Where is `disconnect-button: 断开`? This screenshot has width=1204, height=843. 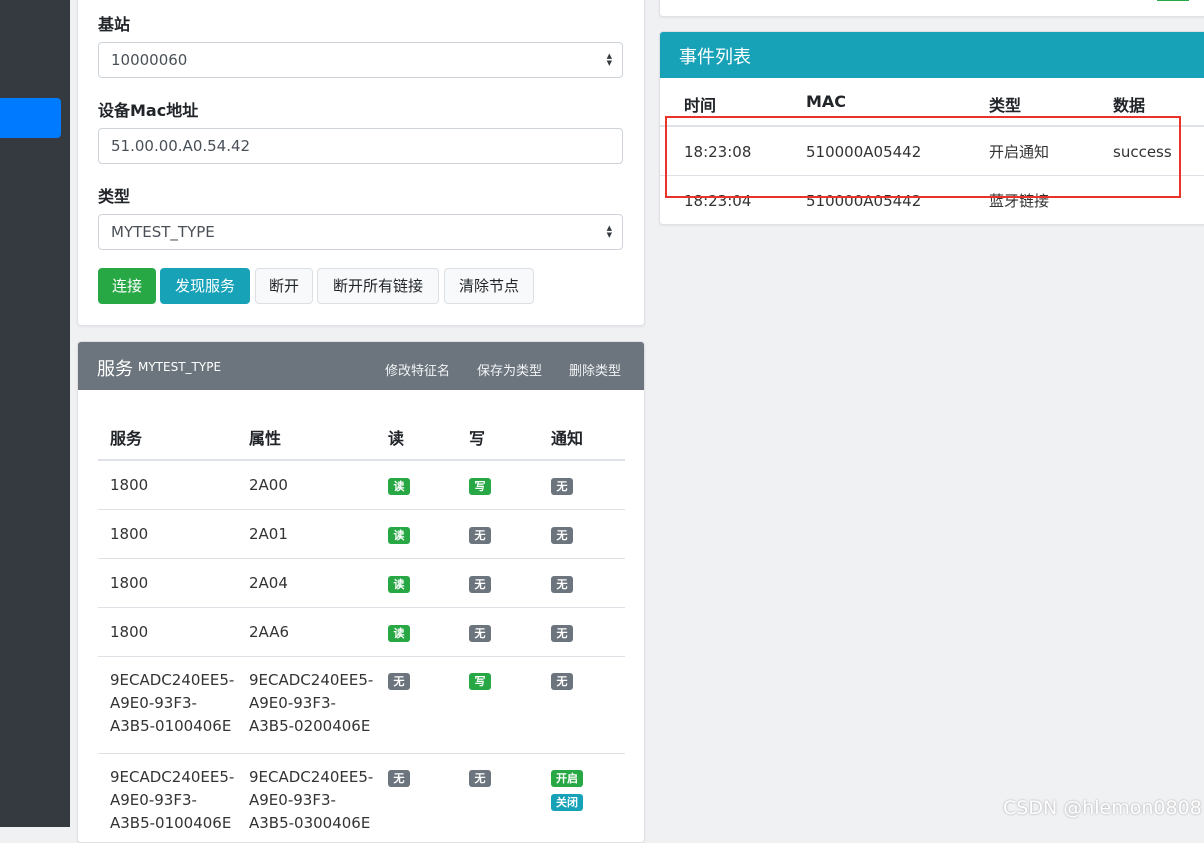
disconnect-button: 断开 is located at coordinates (284, 286).